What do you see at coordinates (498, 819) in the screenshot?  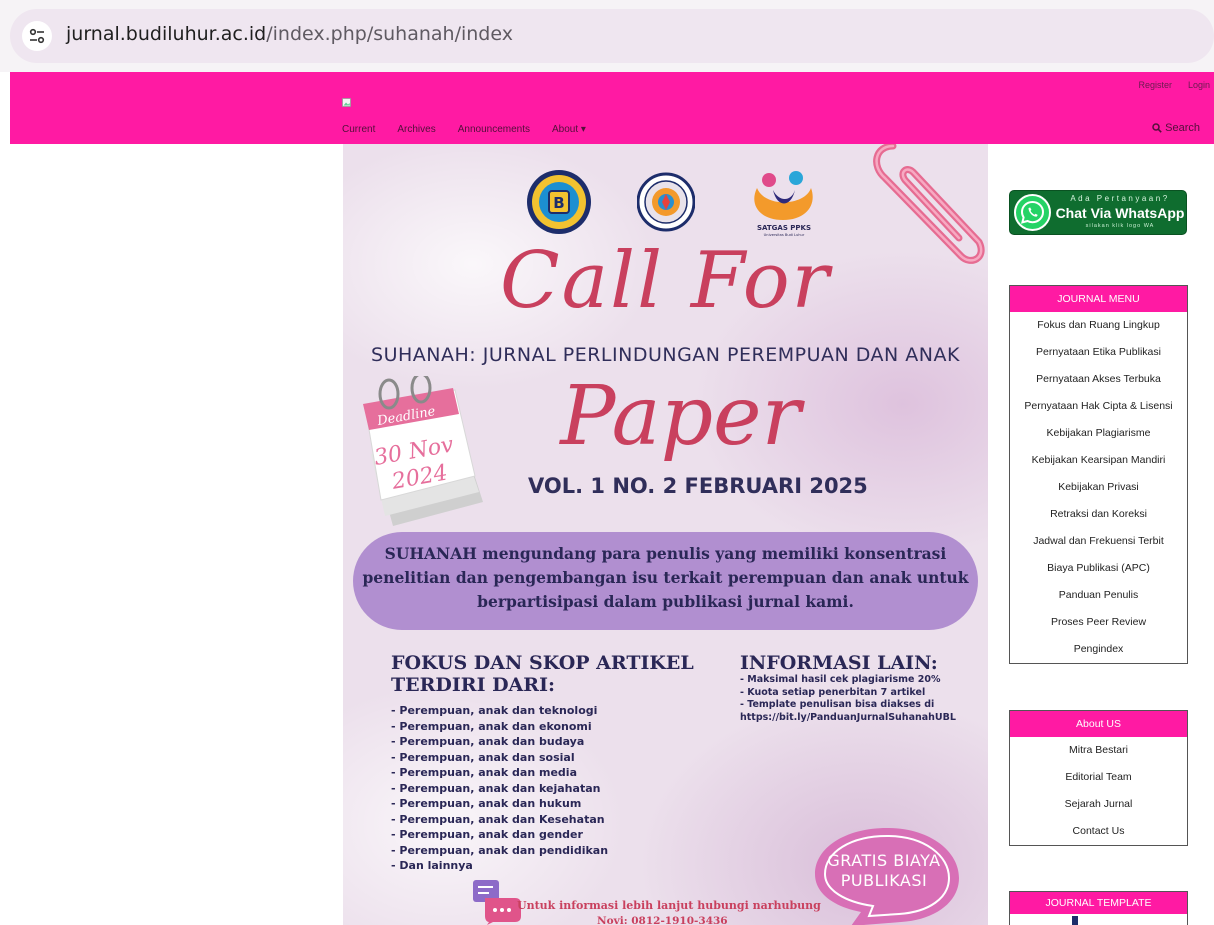 I see `list-item: - Perempuan, anak dan Kesehatan` at bounding box center [498, 819].